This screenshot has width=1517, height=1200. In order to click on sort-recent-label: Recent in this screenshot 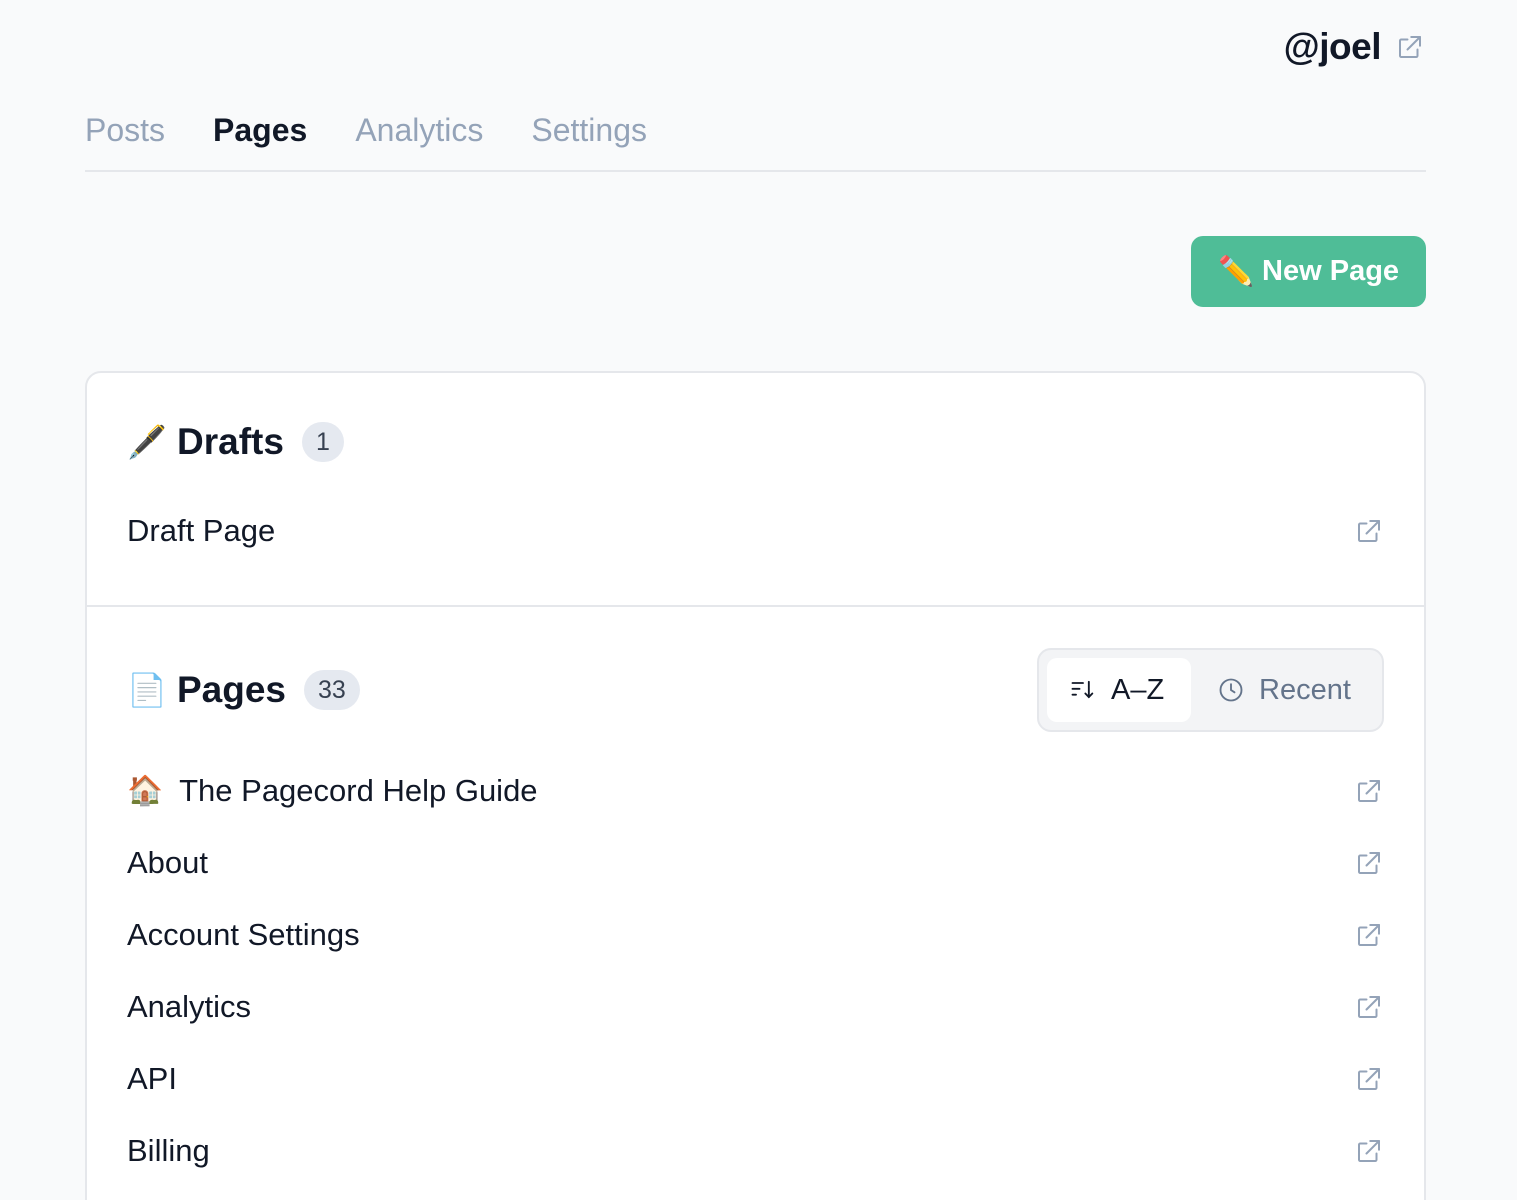, I will do `click(1305, 689)`.